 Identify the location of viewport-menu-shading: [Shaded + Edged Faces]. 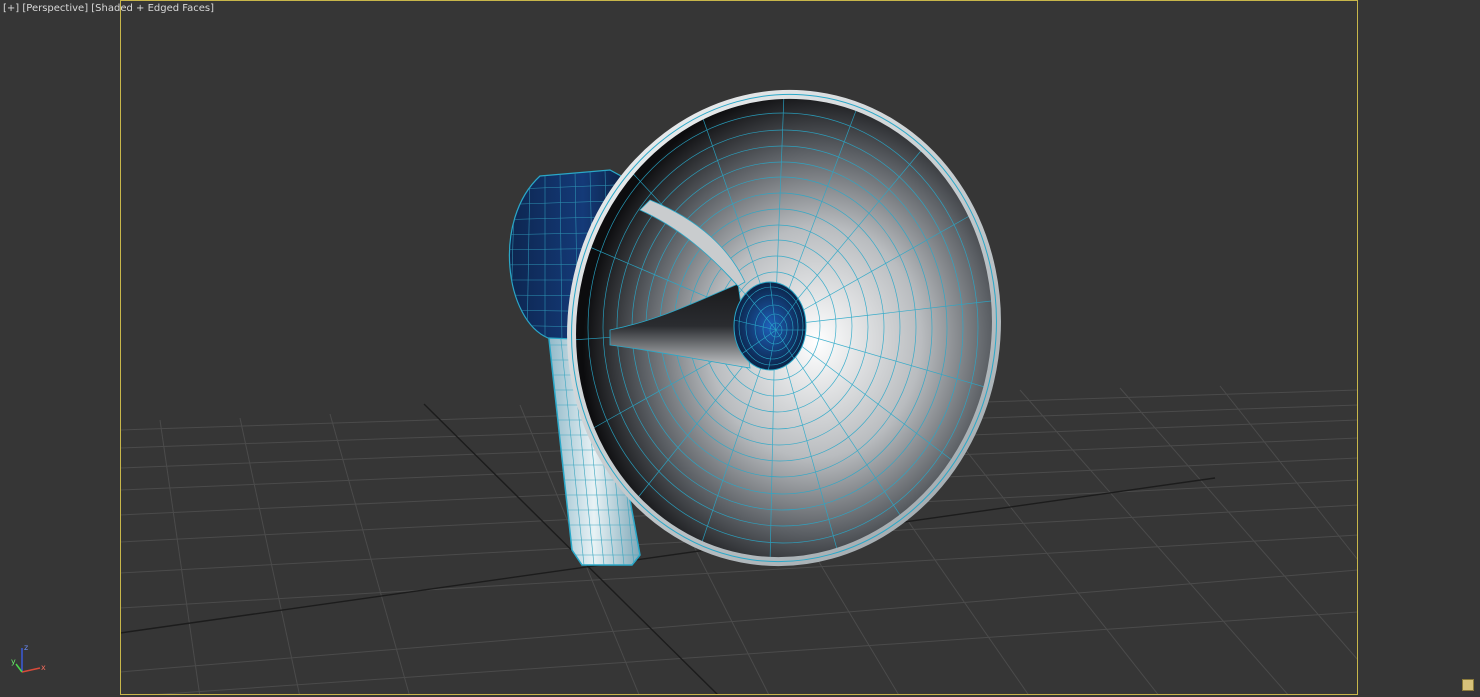
(152, 8).